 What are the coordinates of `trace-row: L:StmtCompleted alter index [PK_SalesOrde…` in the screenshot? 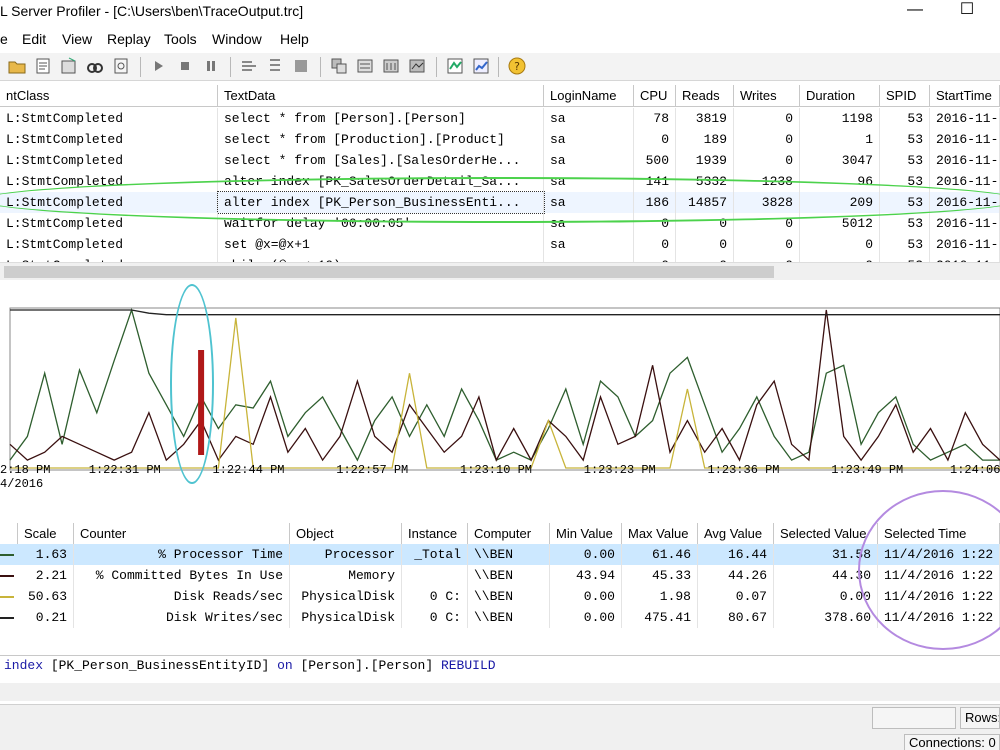 It's located at (500, 181).